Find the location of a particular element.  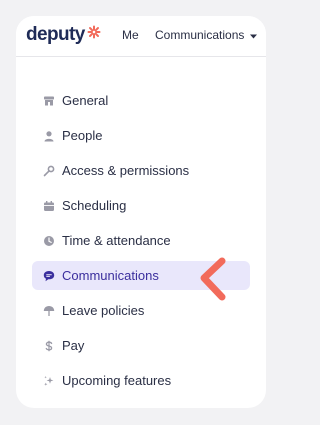

menu-item-general: General is located at coordinates (141, 100).